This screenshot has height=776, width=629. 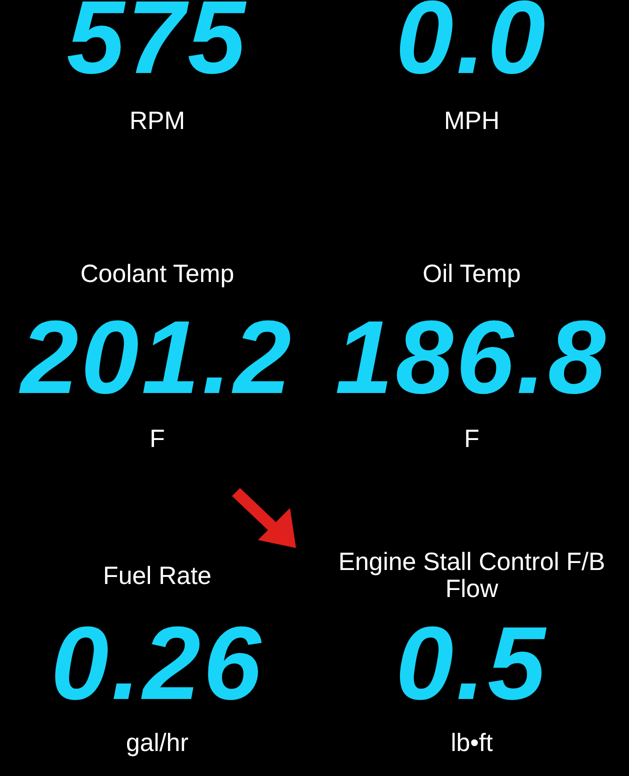 What do you see at coordinates (472, 43) in the screenshot?
I see `gauge-value: 0.0` at bounding box center [472, 43].